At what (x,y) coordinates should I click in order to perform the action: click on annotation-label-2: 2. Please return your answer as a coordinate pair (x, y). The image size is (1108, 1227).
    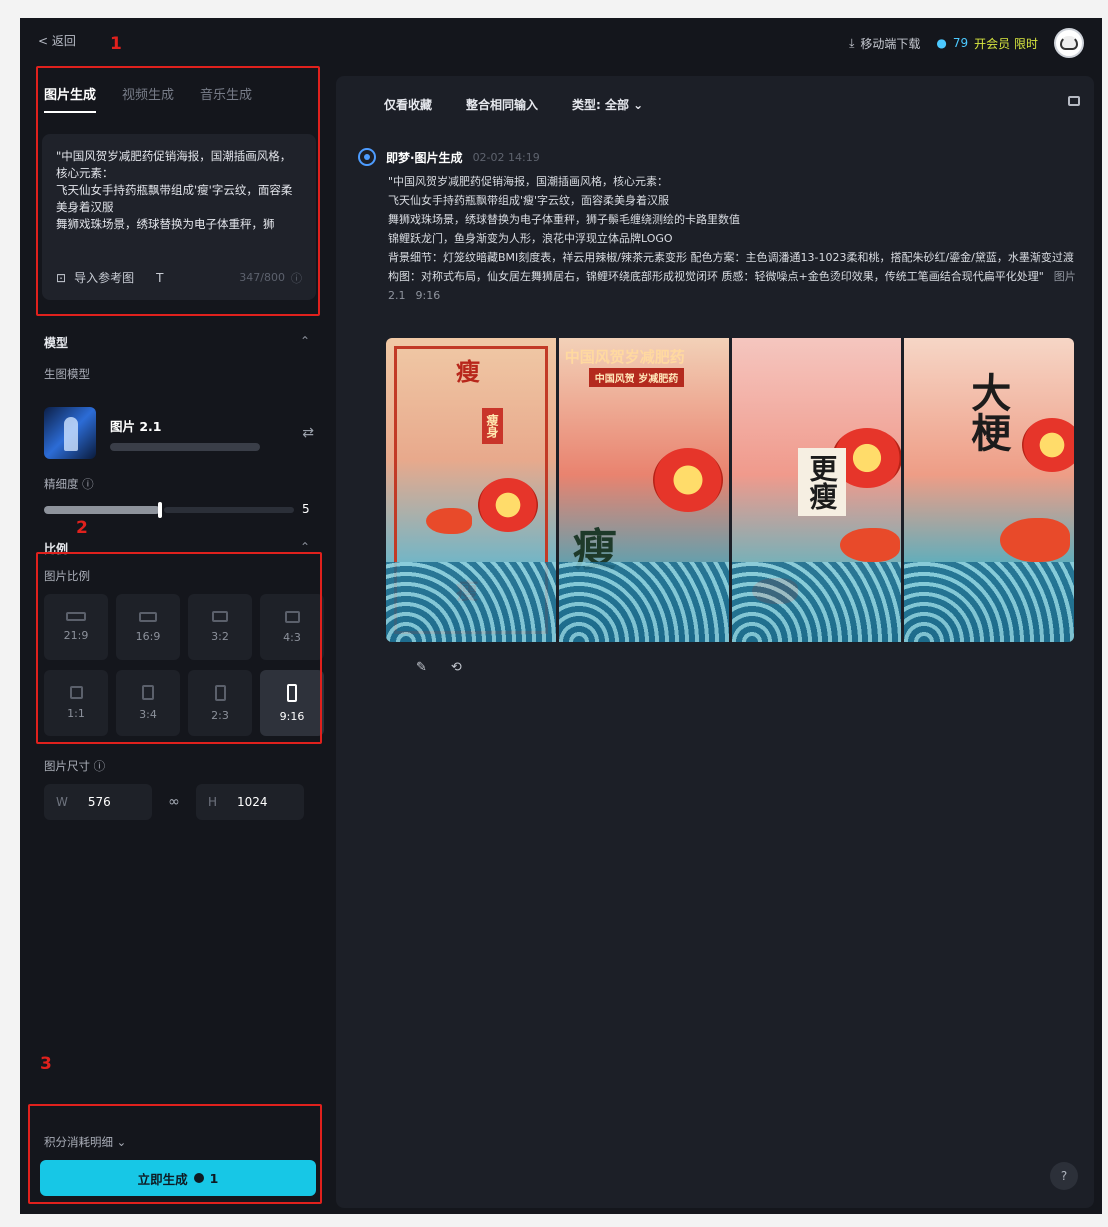
    Looking at the image, I should click on (82, 528).